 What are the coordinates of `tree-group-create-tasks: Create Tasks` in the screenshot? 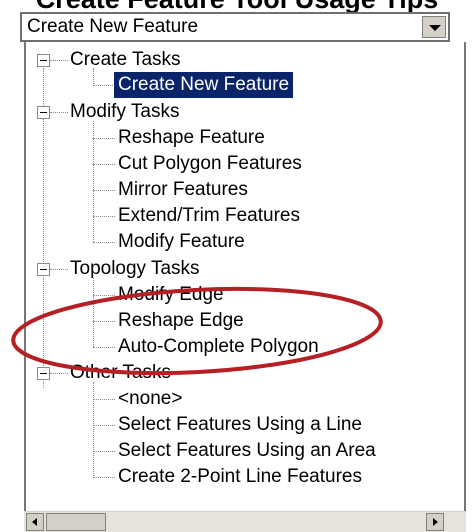 It's located at (125, 60).